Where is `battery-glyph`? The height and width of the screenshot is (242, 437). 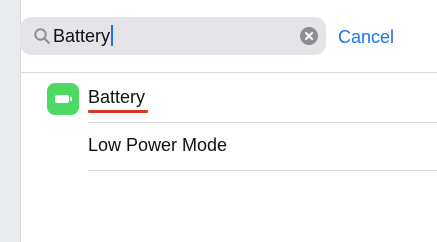
battery-glyph is located at coordinates (62, 99).